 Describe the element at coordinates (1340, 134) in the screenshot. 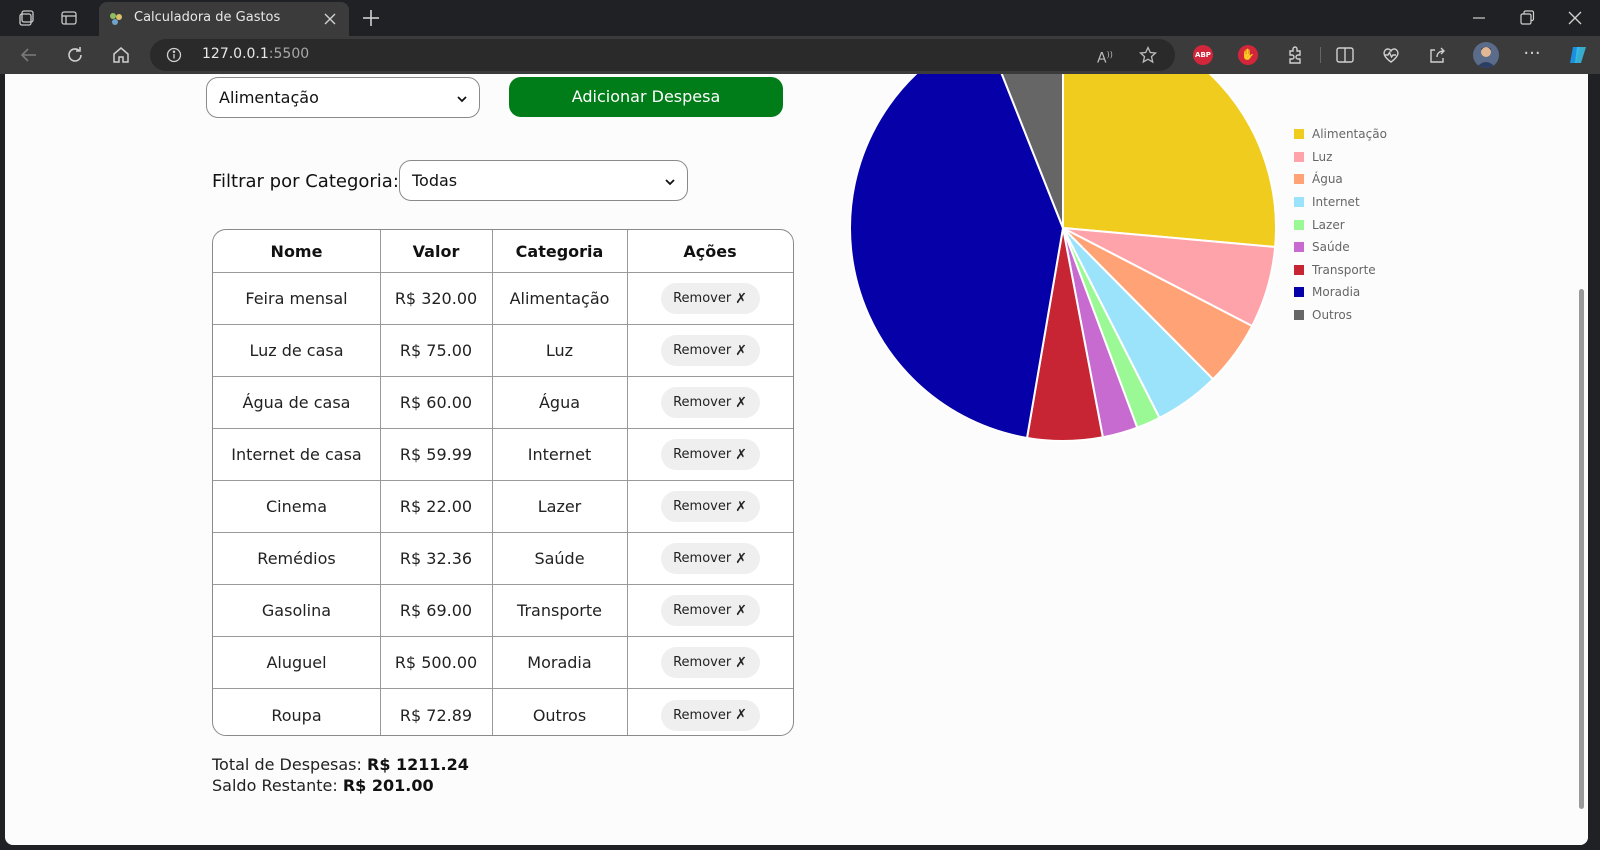

I see `legend-item: Alimentação` at that location.